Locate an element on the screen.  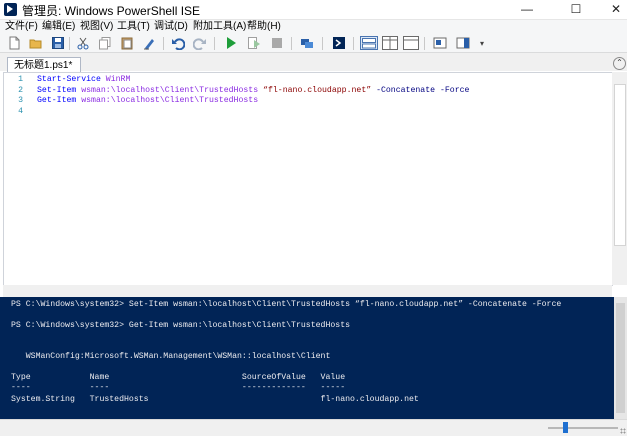
show-command-addon-icon is located at coordinates (463, 43).